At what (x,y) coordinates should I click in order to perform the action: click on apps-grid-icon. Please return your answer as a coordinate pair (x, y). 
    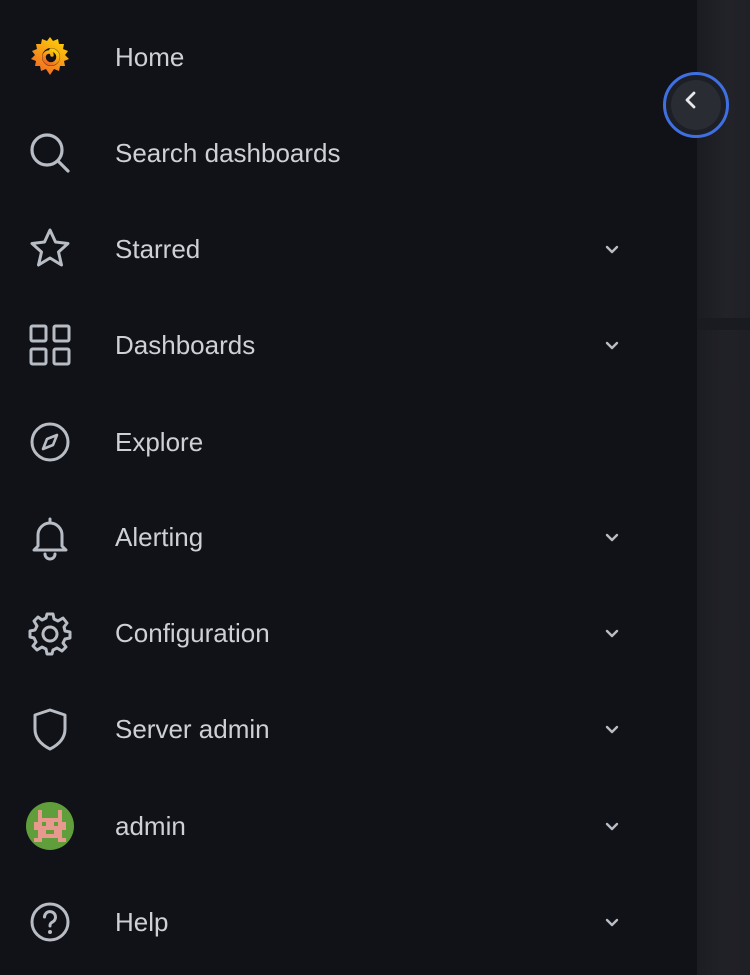
    Looking at the image, I should click on (50, 345).